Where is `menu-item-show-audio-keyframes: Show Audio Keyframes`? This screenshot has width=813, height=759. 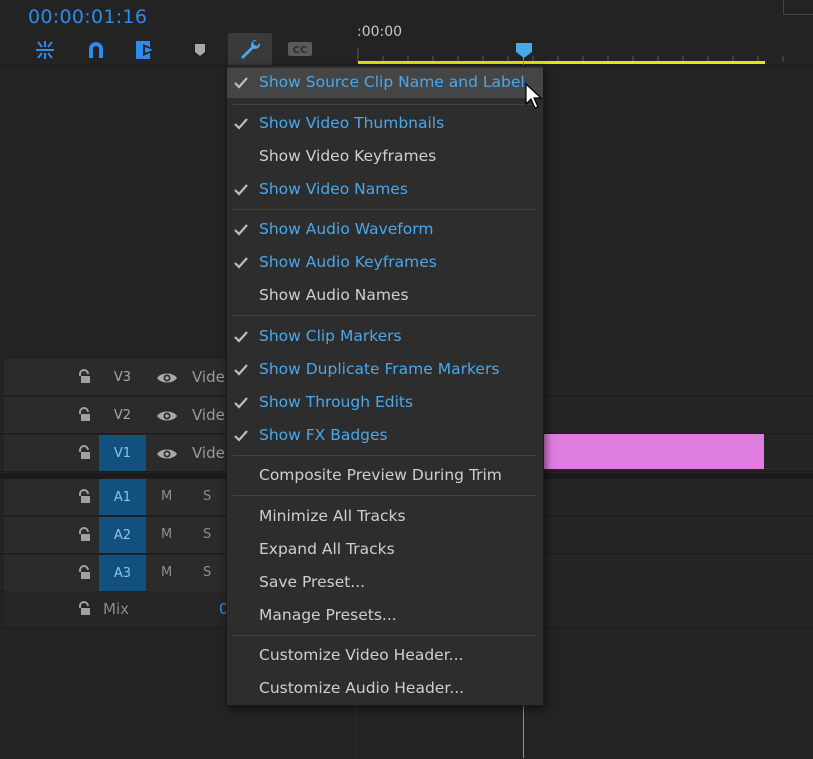 menu-item-show-audio-keyframes: Show Audio Keyframes is located at coordinates (385, 263).